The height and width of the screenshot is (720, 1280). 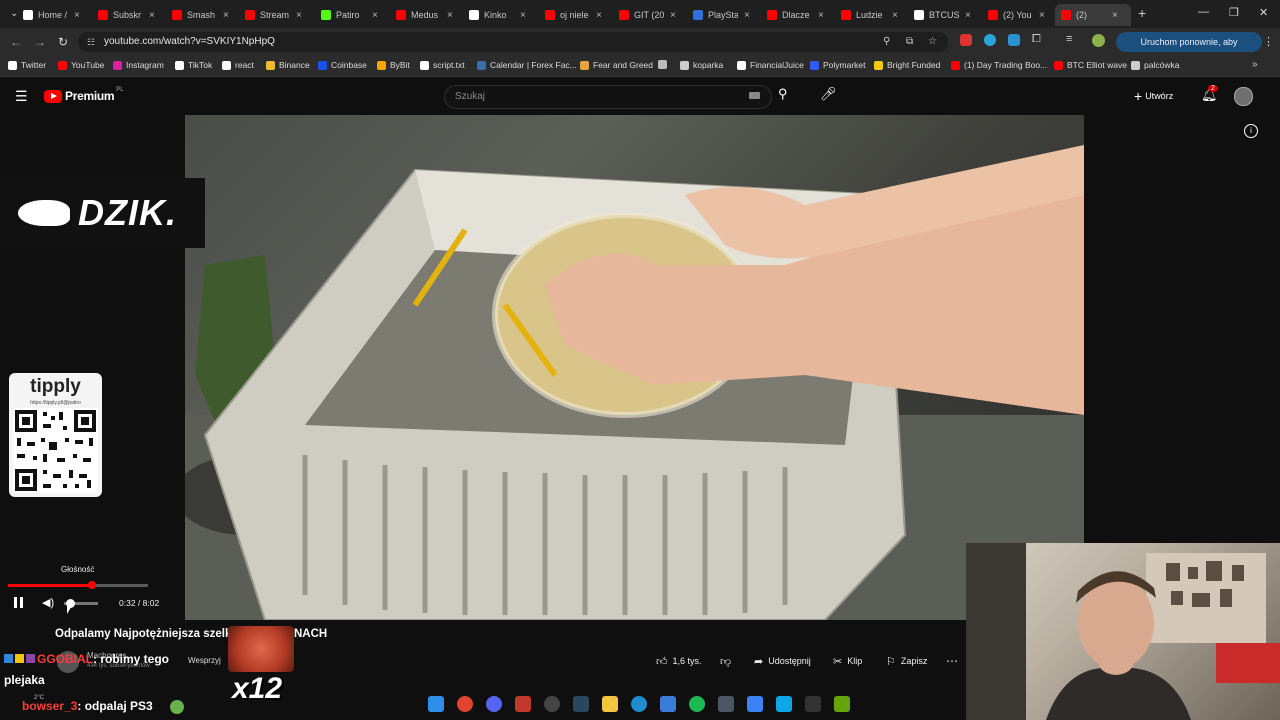 What do you see at coordinates (770, 65) in the screenshot?
I see `bookmark-item: FinancialJuice` at bounding box center [770, 65].